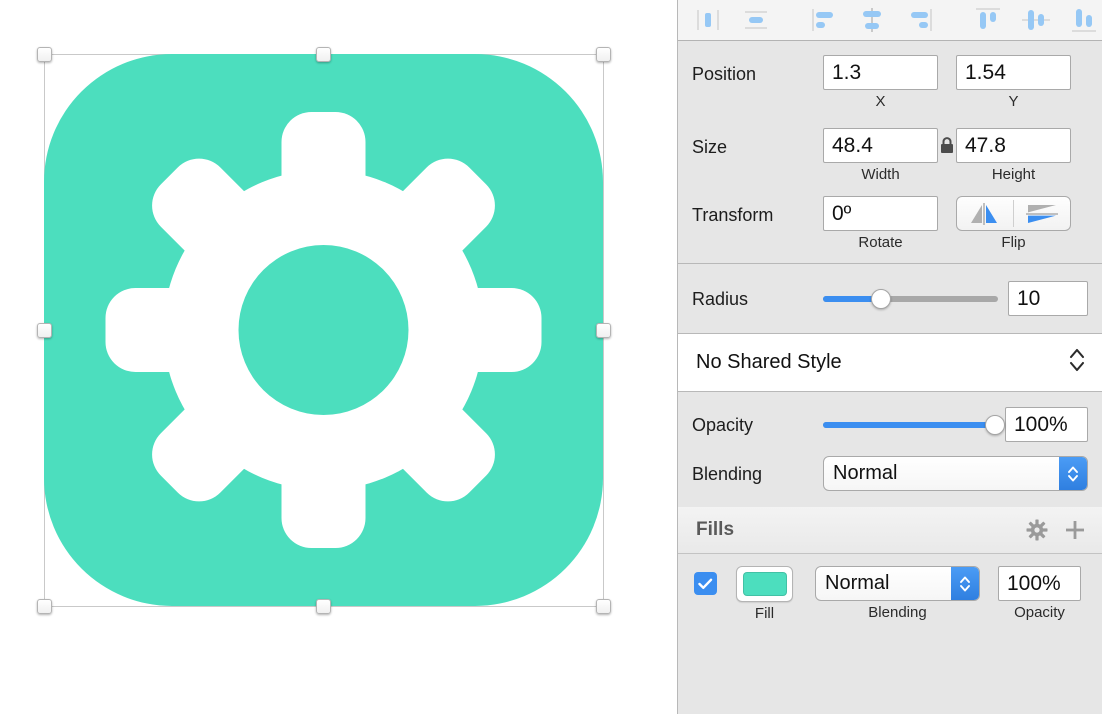 This screenshot has width=1102, height=714. I want to click on size-height-sublabel: Height, so click(1013, 174).